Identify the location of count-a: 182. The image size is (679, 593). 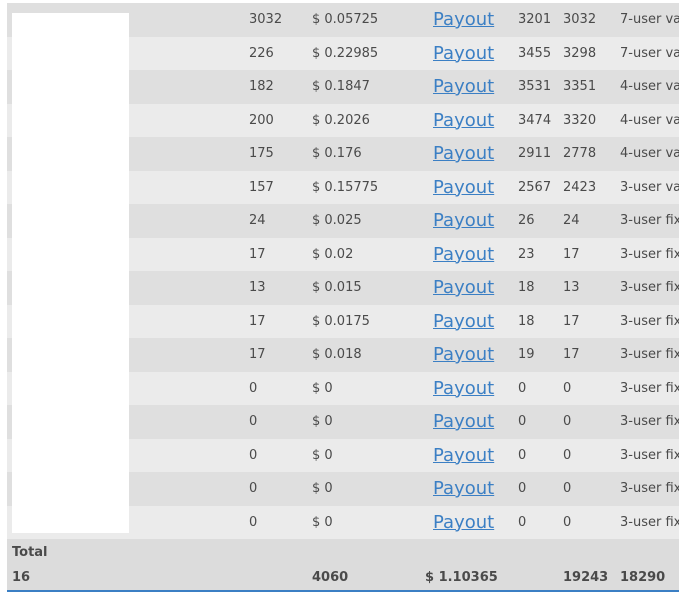
(261, 86).